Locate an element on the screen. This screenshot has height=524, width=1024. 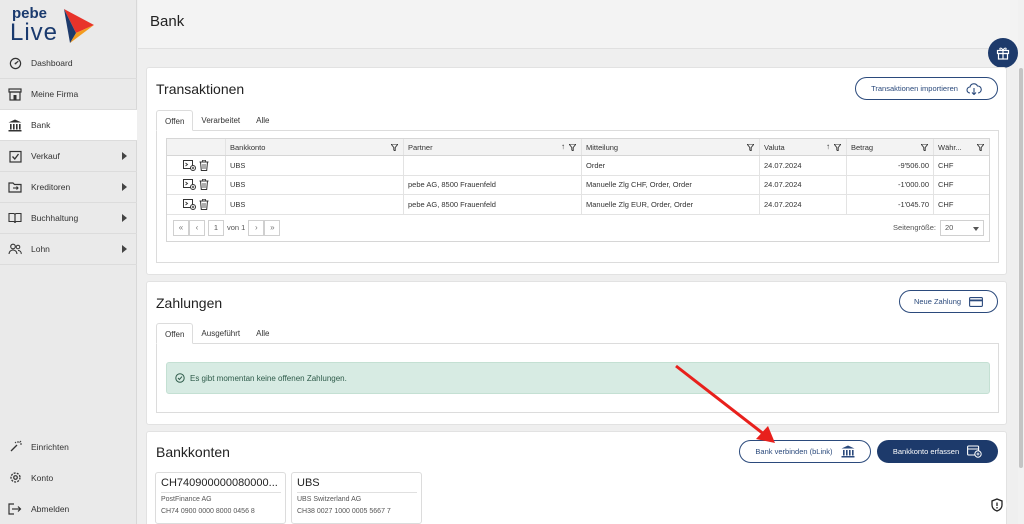
sidebar-item-dashboard: Dashboard is located at coordinates (68, 63).